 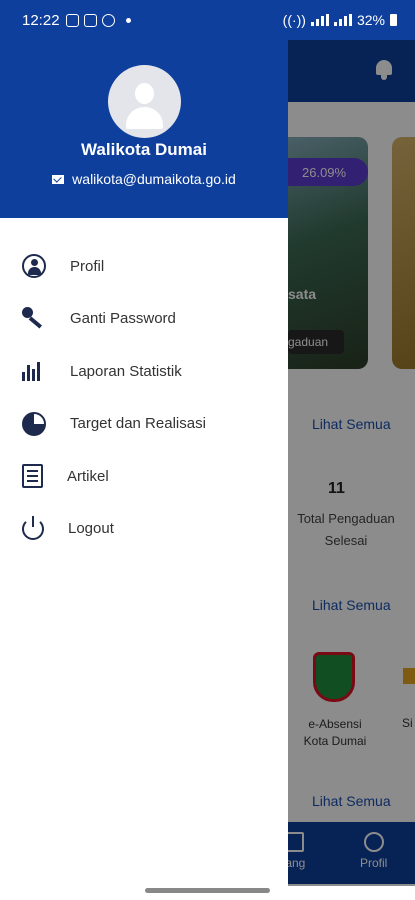 I want to click on menu-label: Profil, so click(x=87, y=266).